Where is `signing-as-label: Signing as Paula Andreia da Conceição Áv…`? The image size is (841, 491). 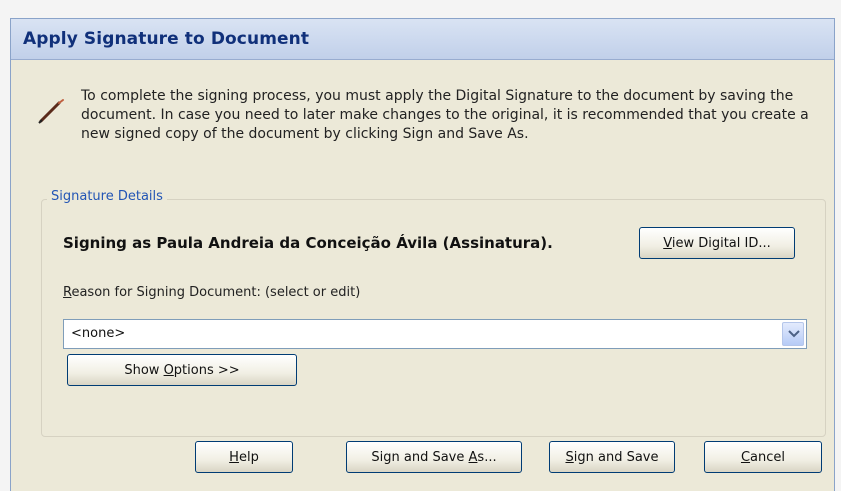 signing-as-label: Signing as Paula Andreia da Conceição Áv… is located at coordinates (308, 243).